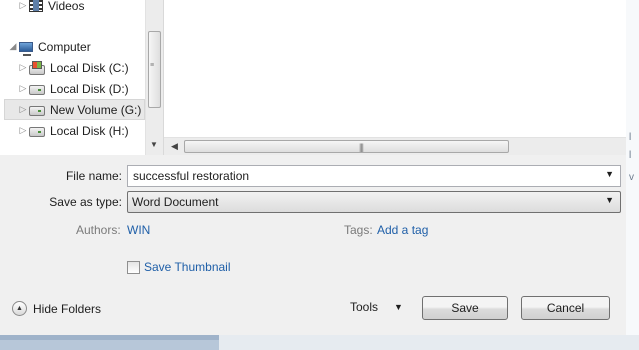  I want to click on nav-item-videos: ▷ Videos, so click(72, 8).